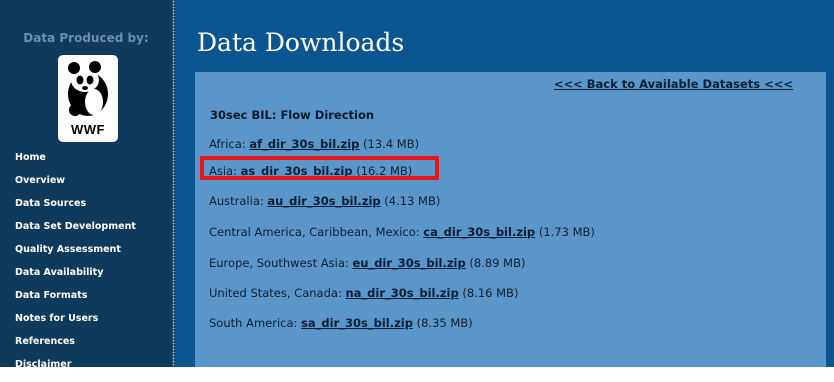 The image size is (834, 382). Describe the element at coordinates (565, 232) in the screenshot. I see `file-size: (1.73 MB)` at that location.